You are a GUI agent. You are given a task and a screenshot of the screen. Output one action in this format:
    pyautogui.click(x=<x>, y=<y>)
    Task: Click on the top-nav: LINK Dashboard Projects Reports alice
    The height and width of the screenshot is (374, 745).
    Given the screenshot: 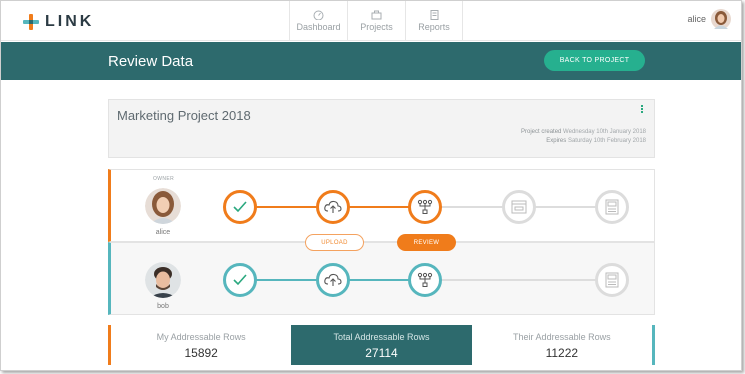 What is the action you would take?
    pyautogui.click(x=371, y=21)
    